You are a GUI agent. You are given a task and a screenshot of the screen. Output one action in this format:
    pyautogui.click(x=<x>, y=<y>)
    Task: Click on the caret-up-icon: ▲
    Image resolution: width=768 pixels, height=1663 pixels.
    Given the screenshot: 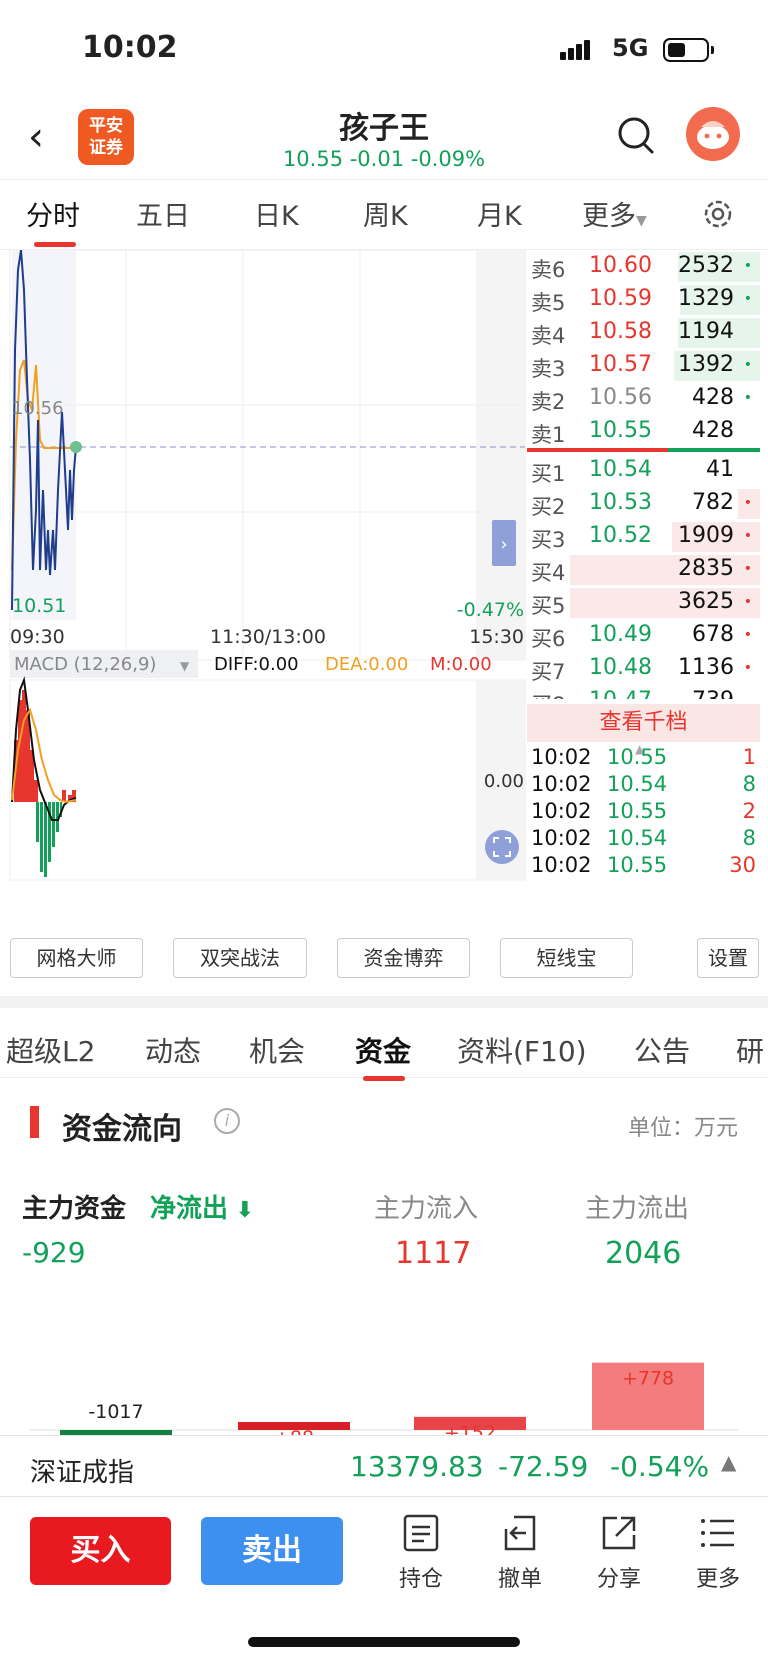 What is the action you would take?
    pyautogui.click(x=728, y=1462)
    